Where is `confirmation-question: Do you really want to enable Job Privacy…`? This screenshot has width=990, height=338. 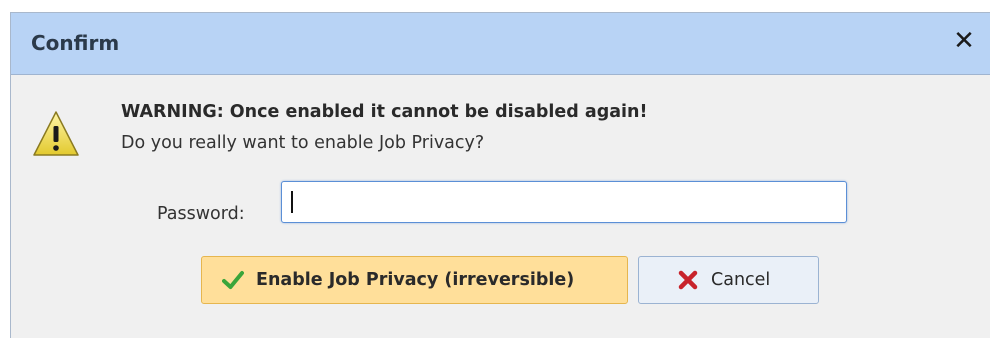
confirmation-question: Do you really want to enable Job Privacy… is located at coordinates (303, 143).